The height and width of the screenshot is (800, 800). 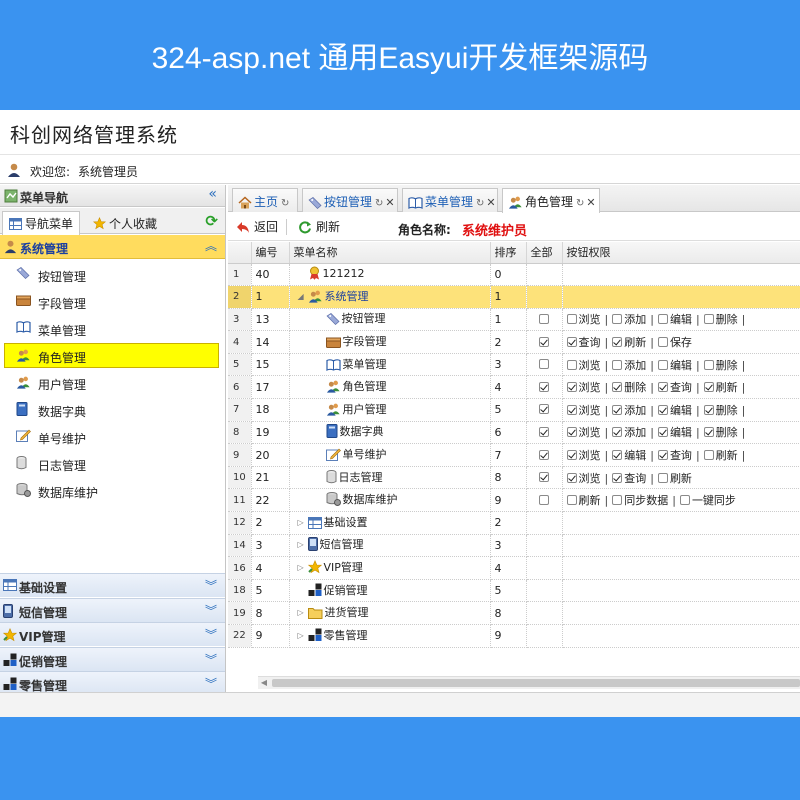 What do you see at coordinates (514, 410) in the screenshot?
I see `table-row: 7 18 用户管理 5 浏览 | 添加 | 编辑 | 删除 |` at bounding box center [514, 410].